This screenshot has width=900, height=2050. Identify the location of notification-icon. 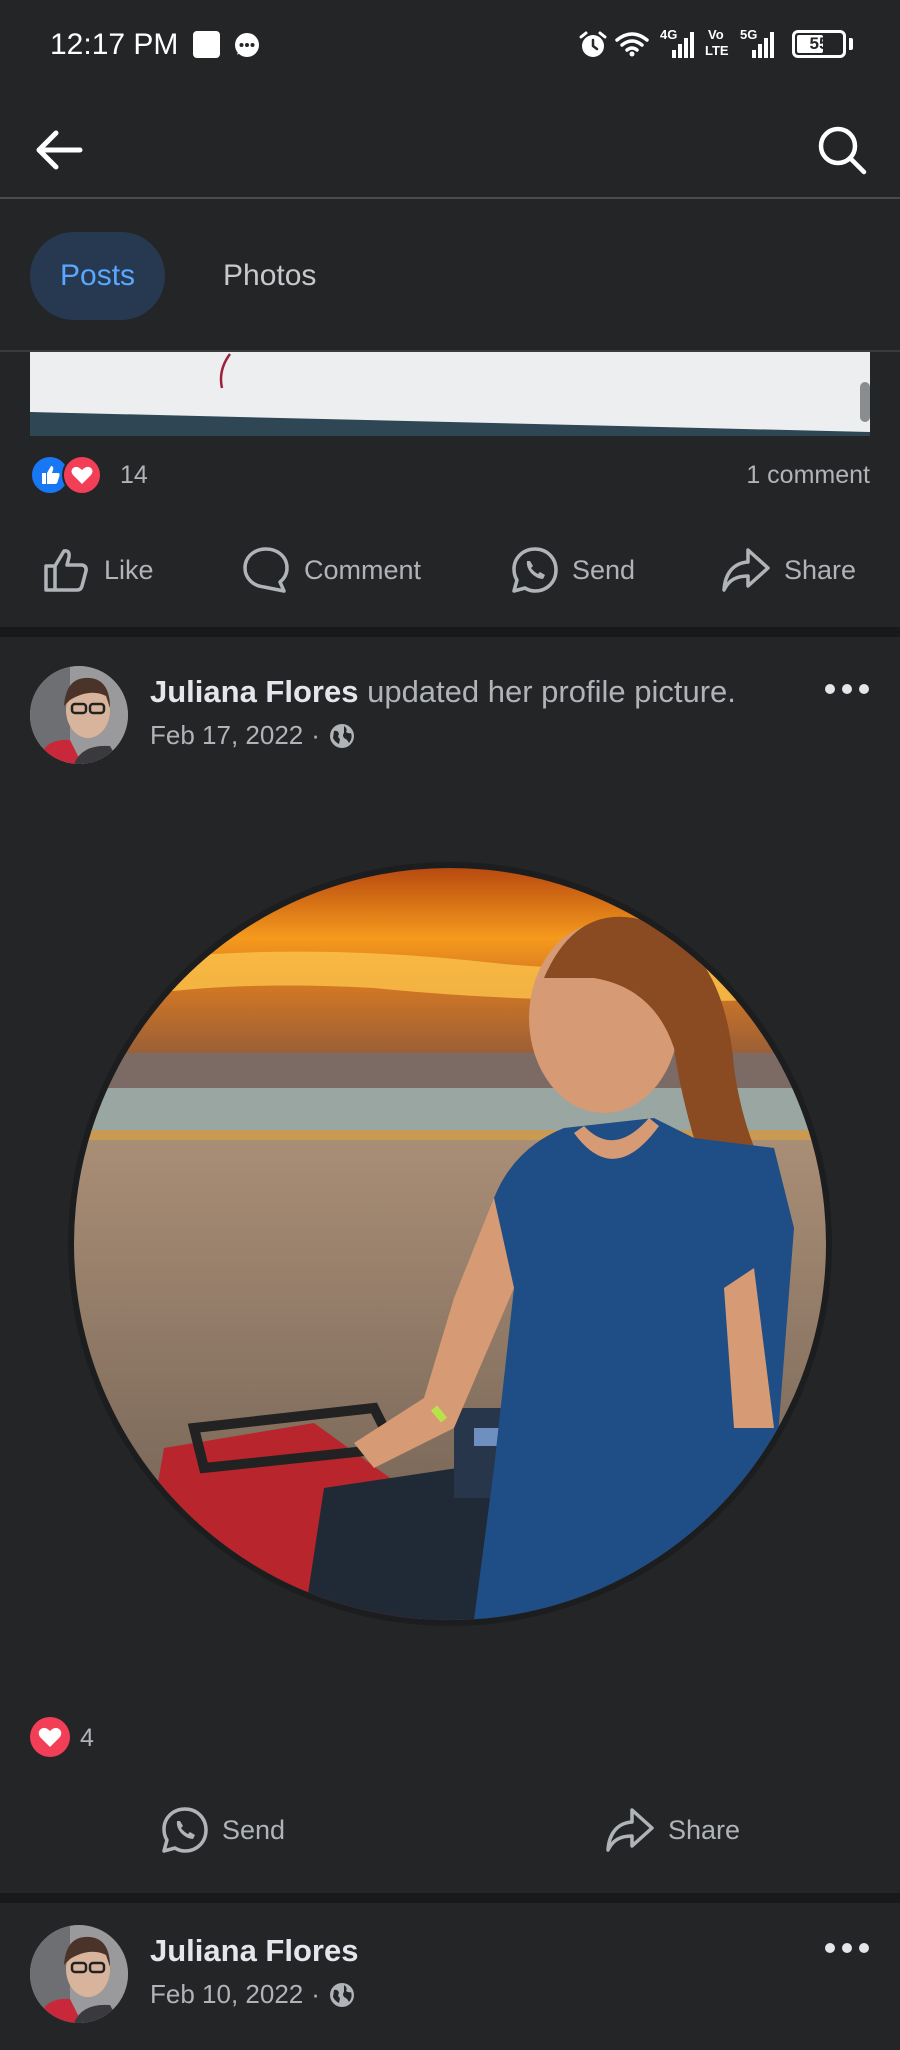
(206, 44).